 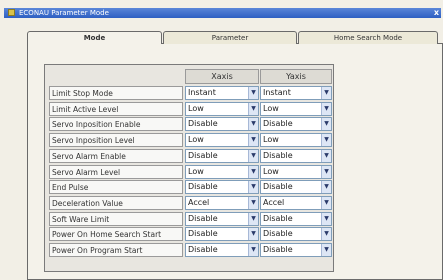 What do you see at coordinates (222, 93) in the screenshot?
I see `xaxis-select-limit-stop-mode: Instant ▼` at bounding box center [222, 93].